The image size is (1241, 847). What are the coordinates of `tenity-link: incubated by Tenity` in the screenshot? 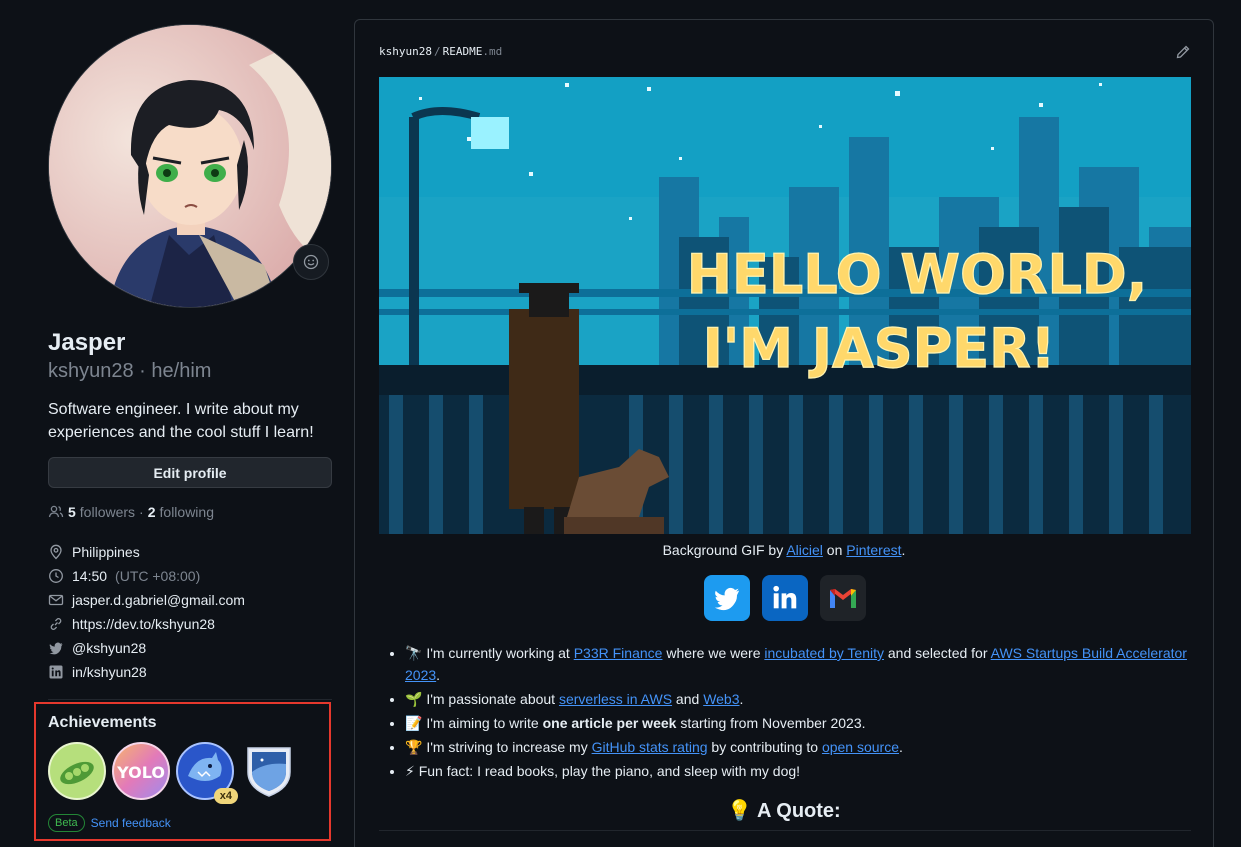 It's located at (824, 653).